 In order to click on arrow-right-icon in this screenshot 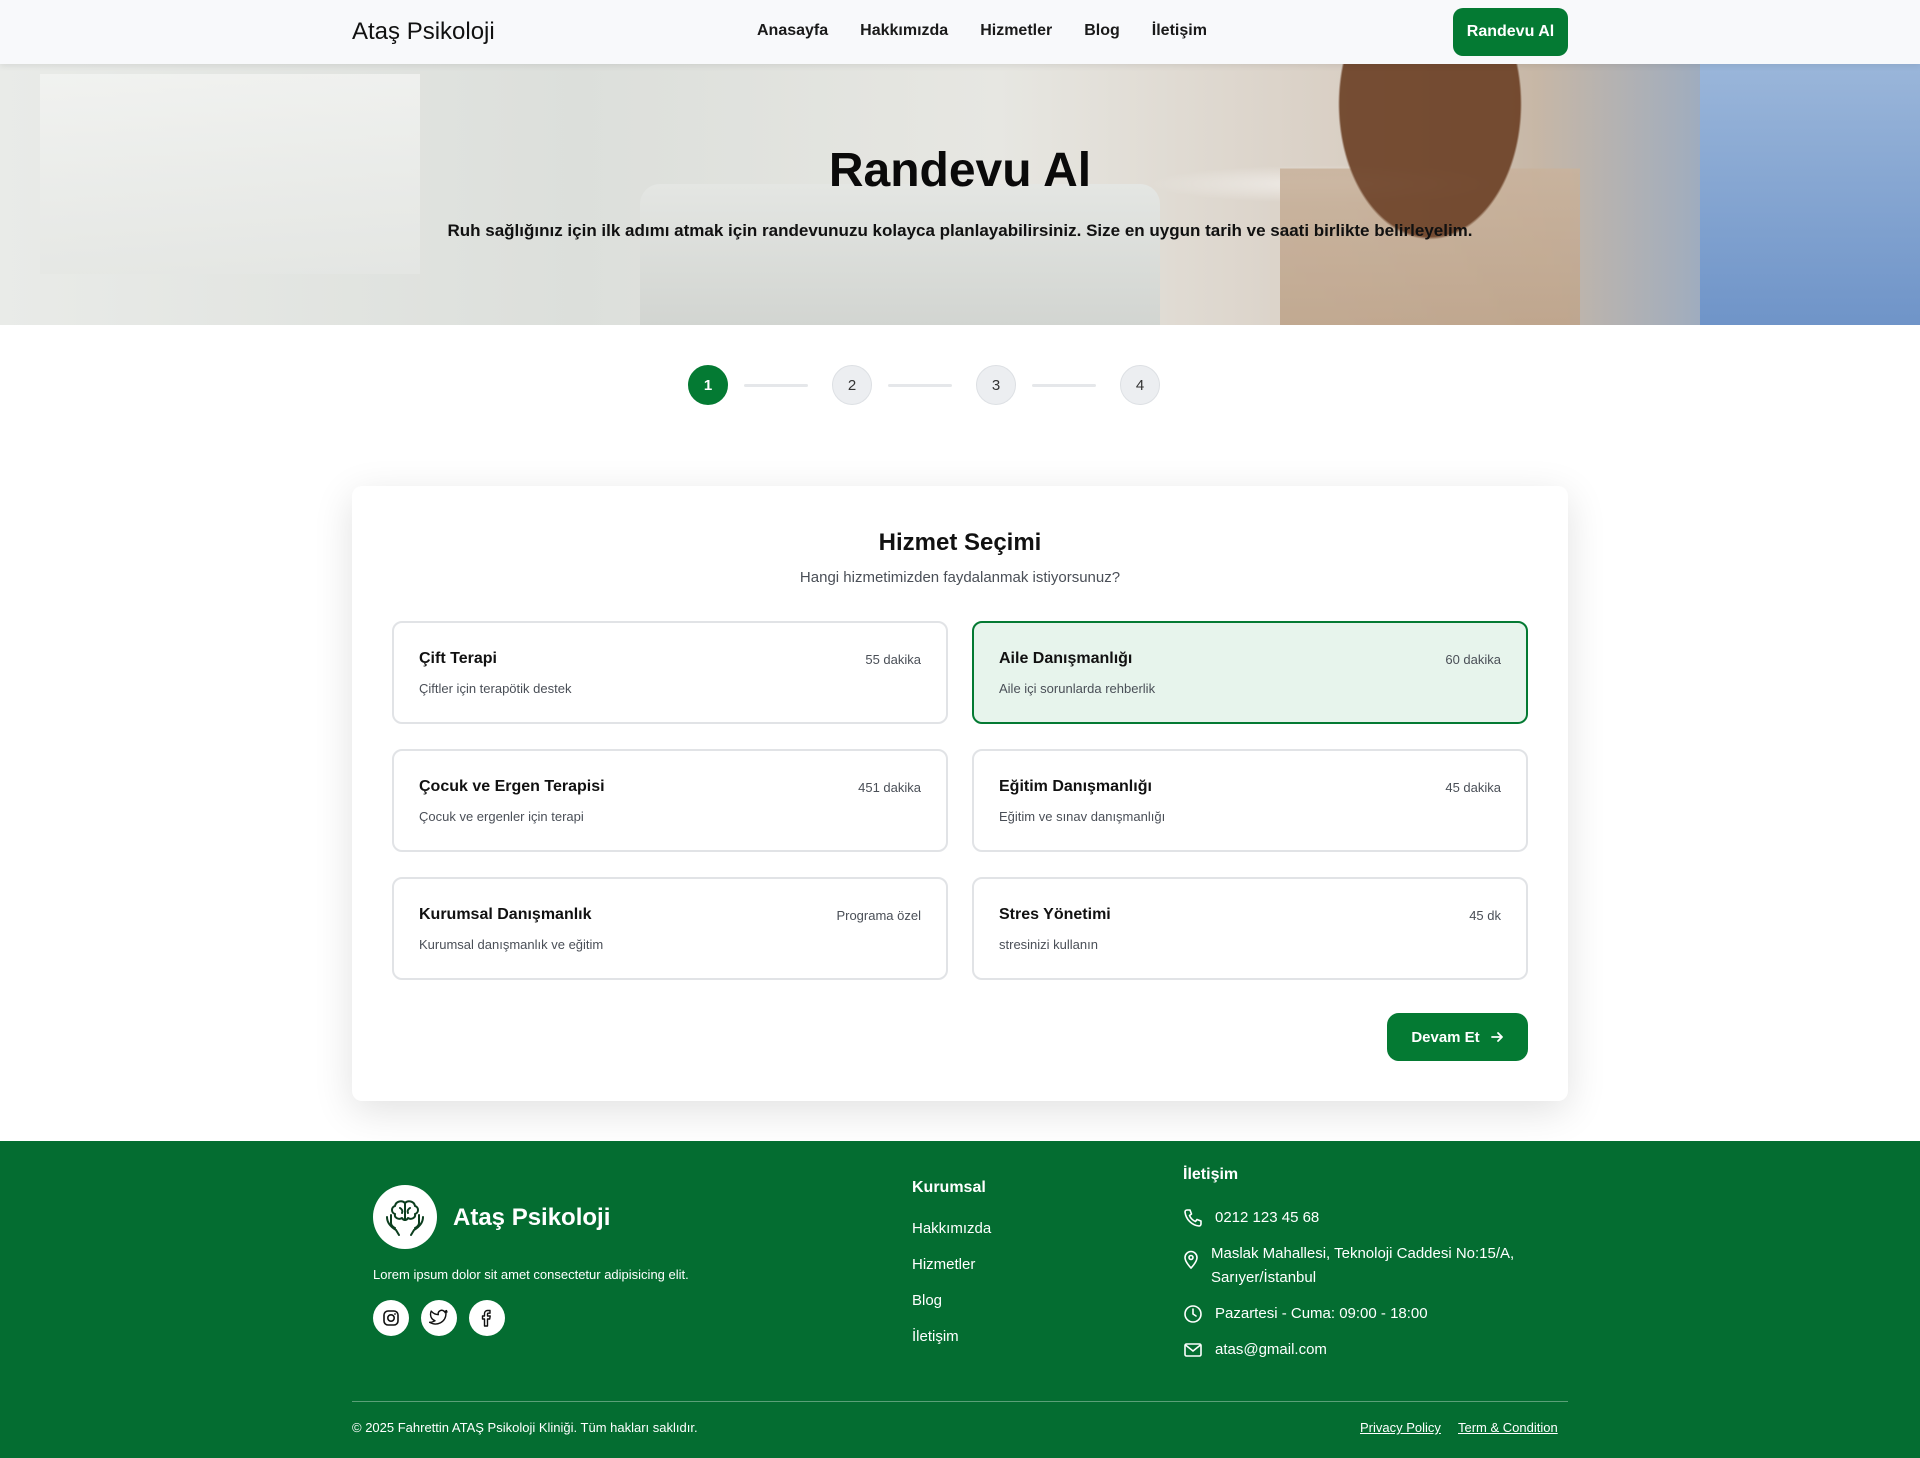, I will do `click(1496, 1037)`.